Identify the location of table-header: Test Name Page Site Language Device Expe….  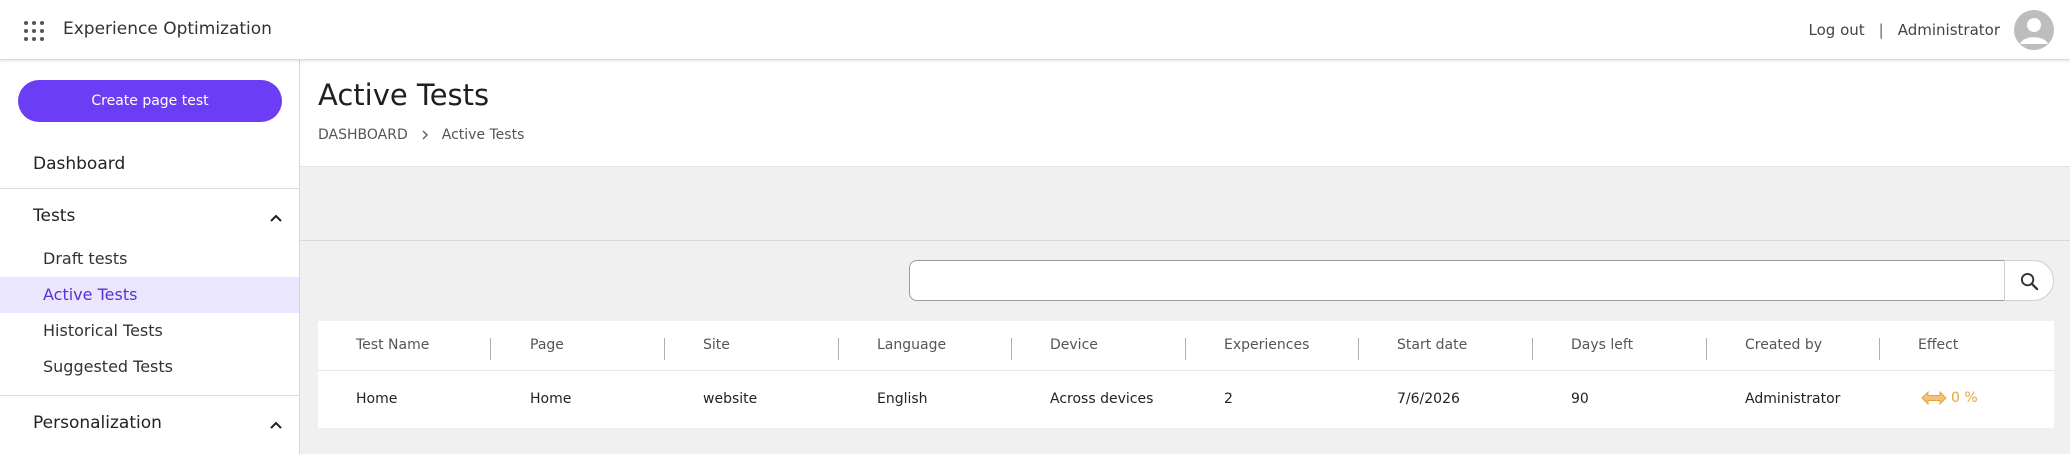
(1186, 346).